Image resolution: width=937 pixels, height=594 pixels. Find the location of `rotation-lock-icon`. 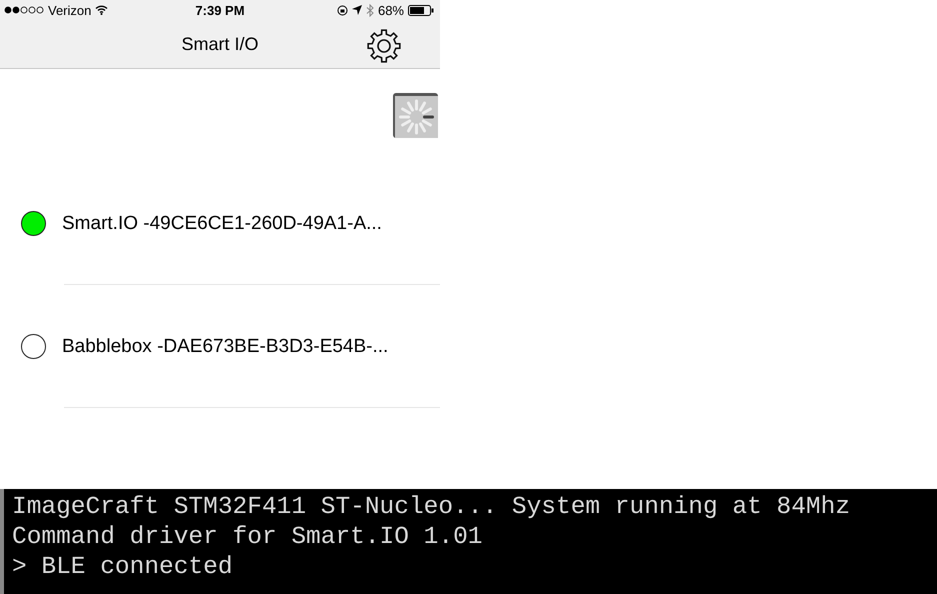

rotation-lock-icon is located at coordinates (342, 10).